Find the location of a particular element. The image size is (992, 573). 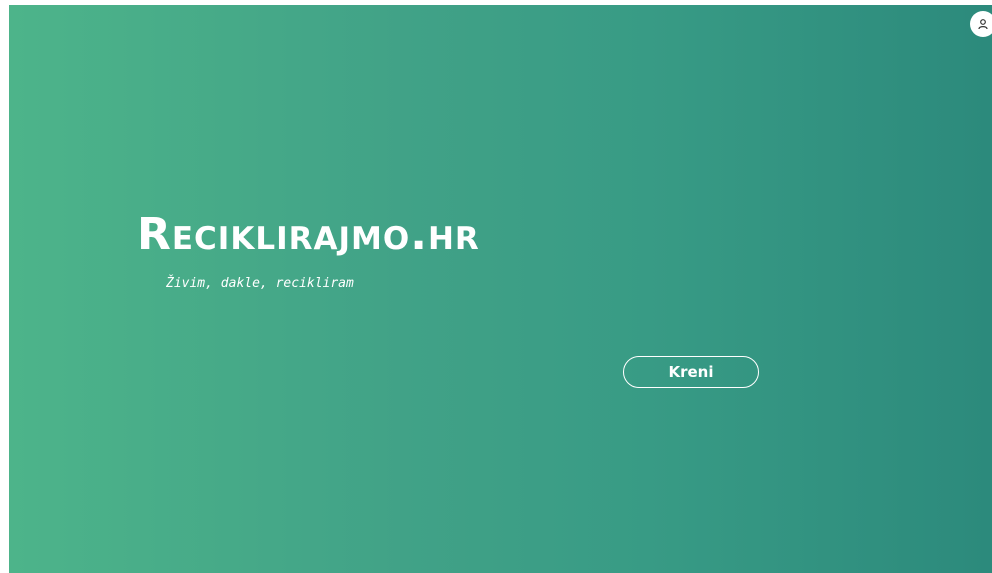

site-tagline: Živim, dakle, recikliram is located at coordinates (260, 283).